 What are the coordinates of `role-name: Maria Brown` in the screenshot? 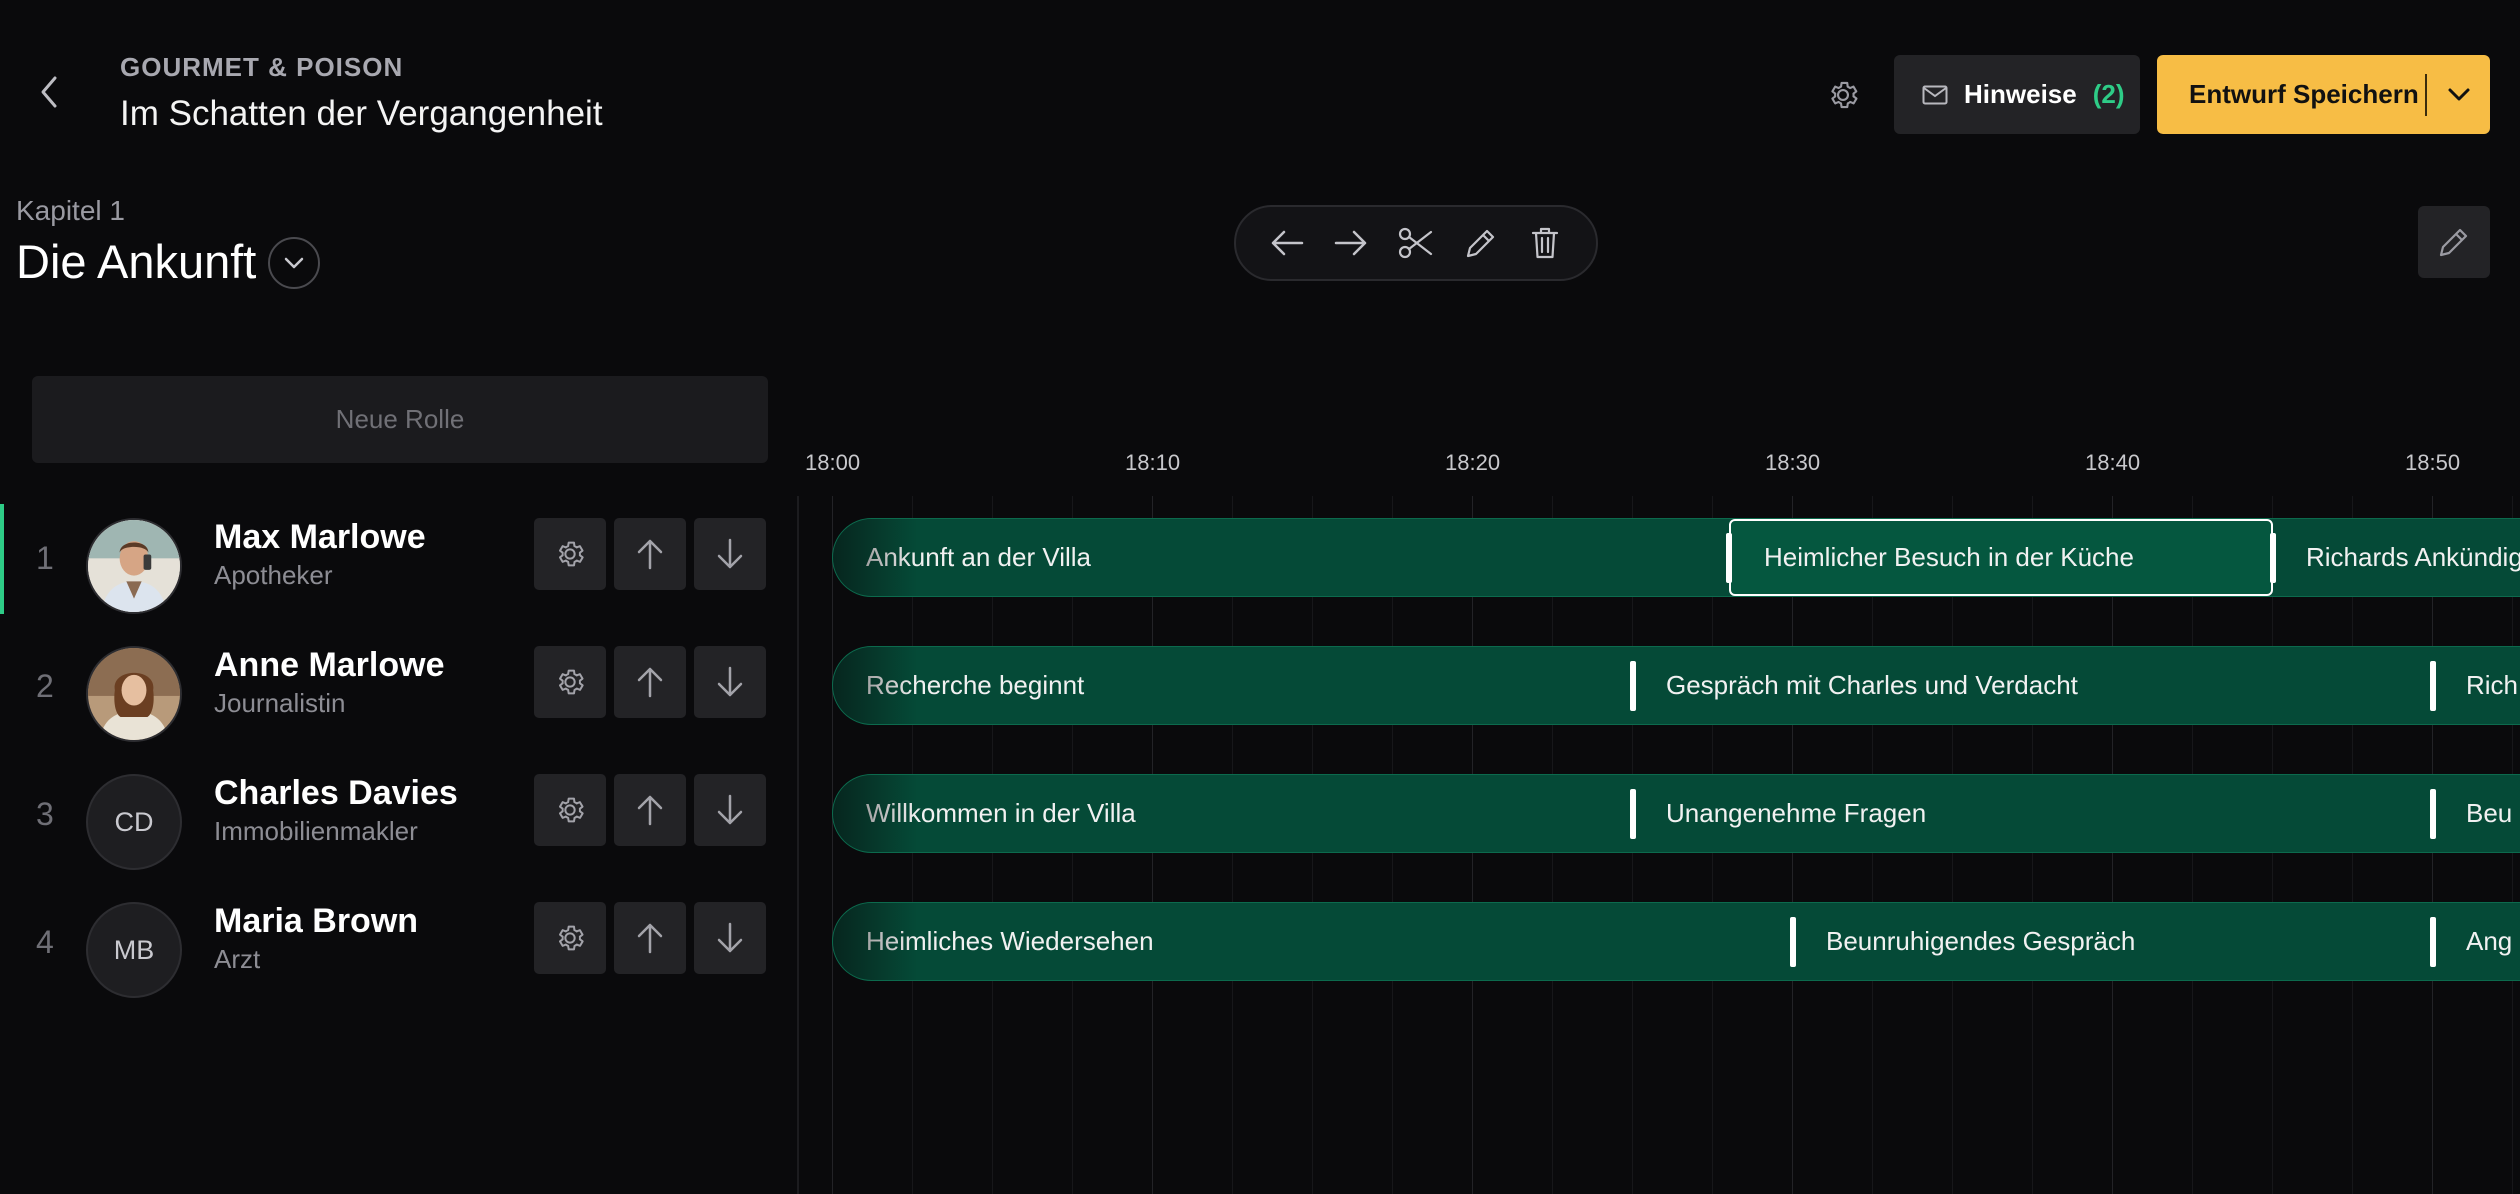 It's located at (316, 921).